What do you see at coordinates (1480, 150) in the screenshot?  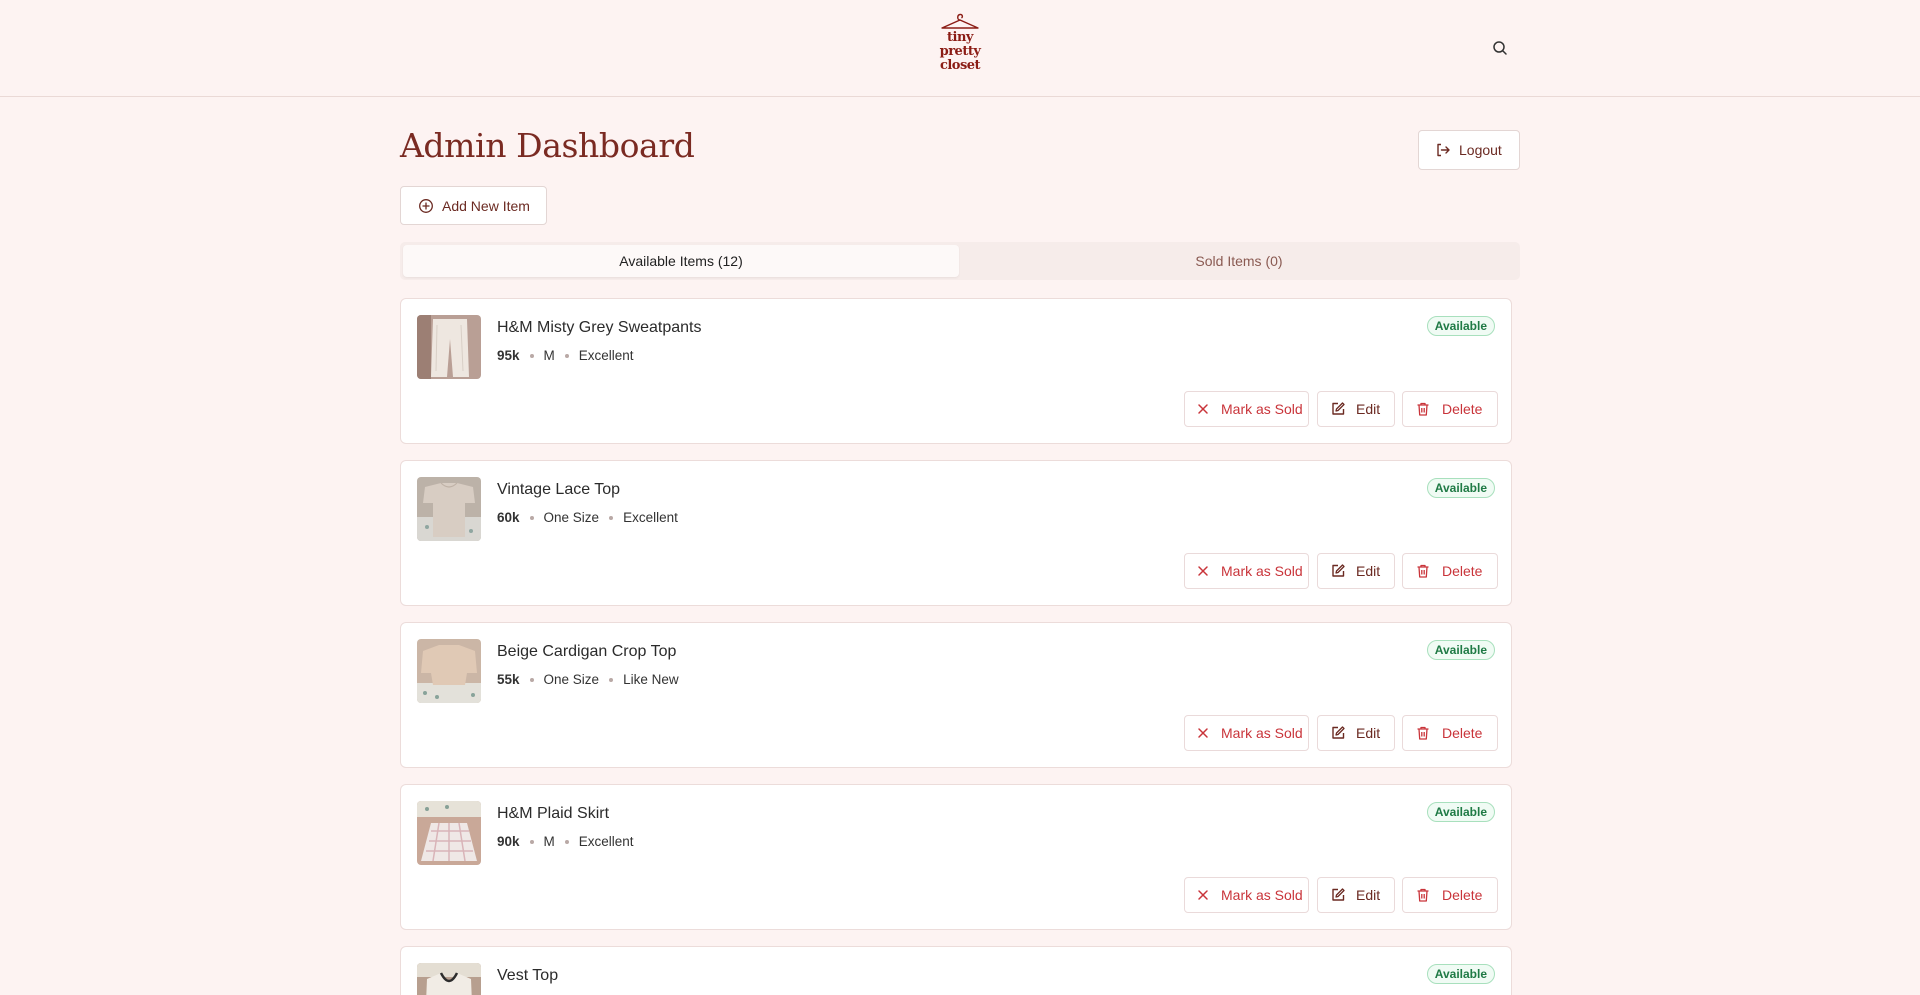 I see `logout-label: Logout` at bounding box center [1480, 150].